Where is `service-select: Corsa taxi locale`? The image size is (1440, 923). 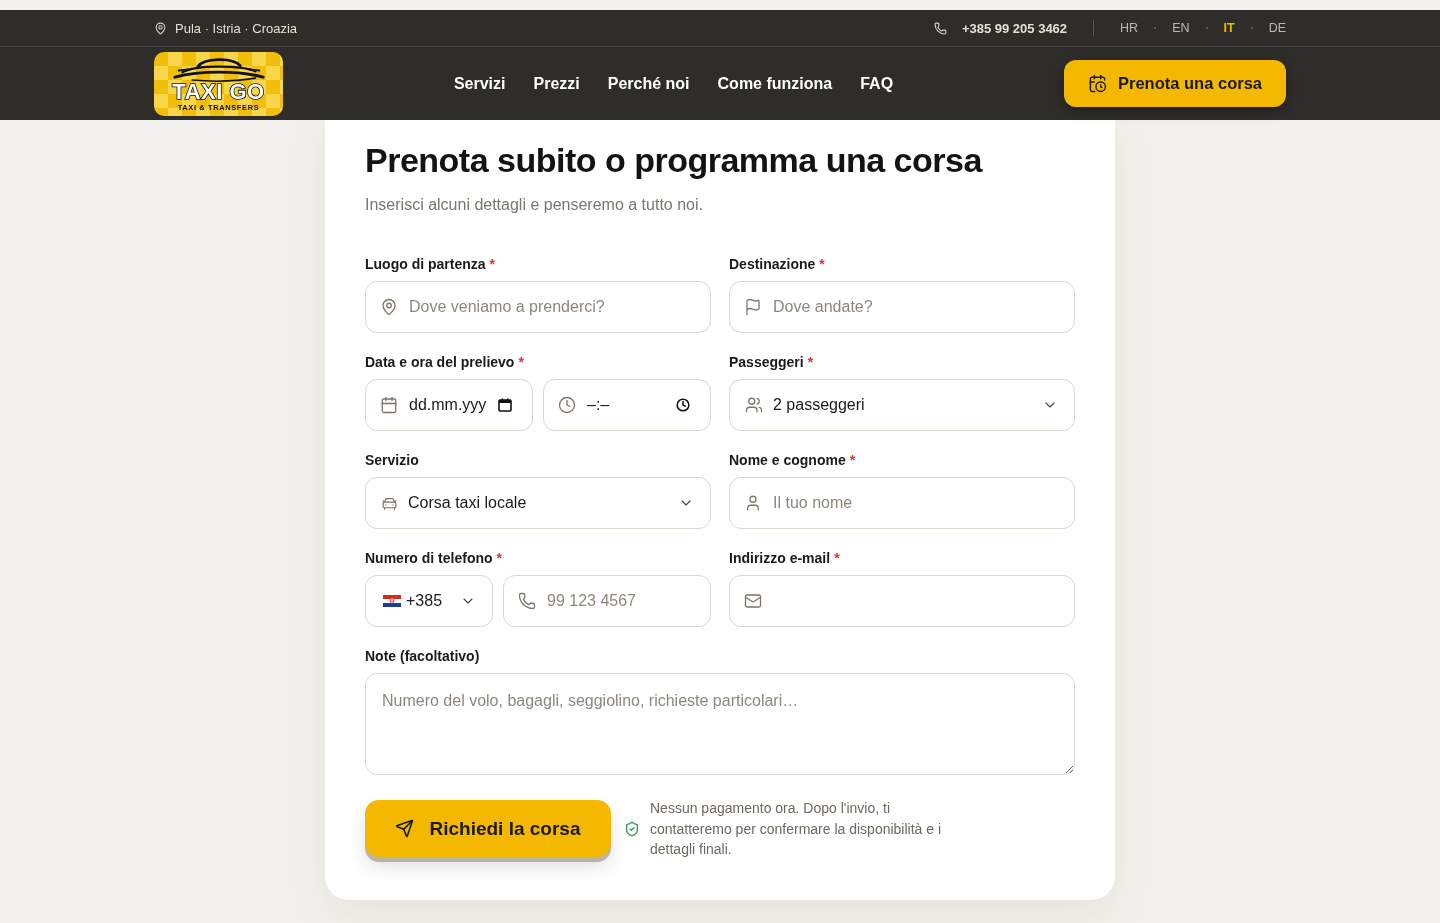
service-select: Corsa taxi locale is located at coordinates (538, 503).